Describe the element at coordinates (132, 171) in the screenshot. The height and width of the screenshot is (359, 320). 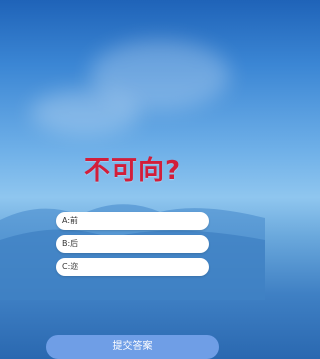
I see `question-text: 不可向?` at that location.